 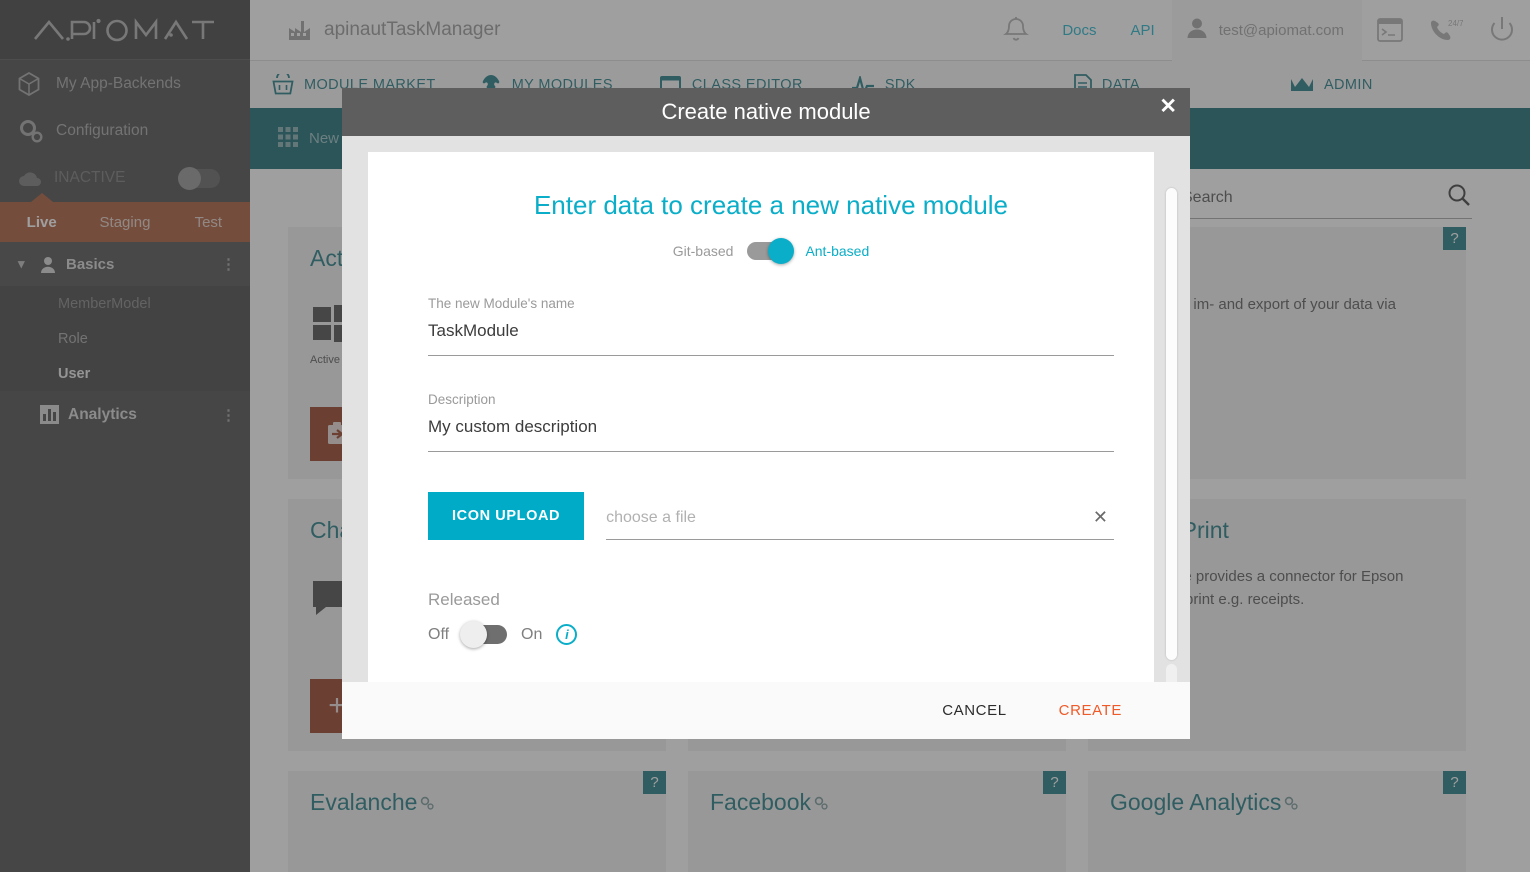 I want to click on dialog-scrollbar, so click(x=1171, y=435).